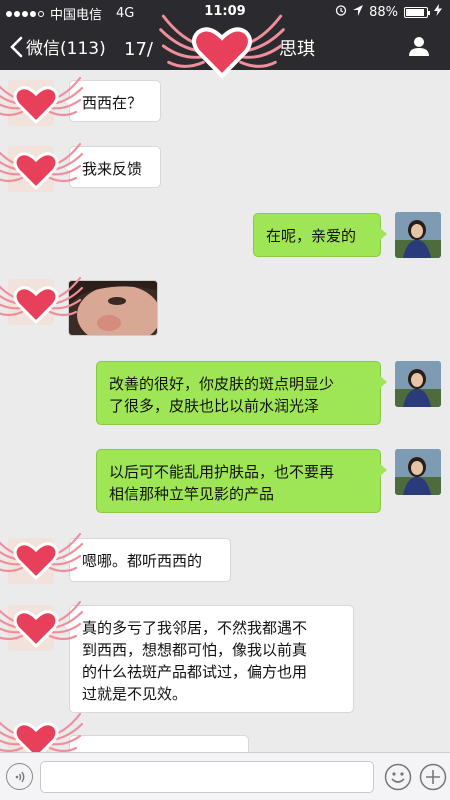 Image resolution: width=450 pixels, height=800 pixels. Describe the element at coordinates (222, 384) in the screenshot. I see `message-line: 改善的很好，你皮肤的斑点明显少` at that location.